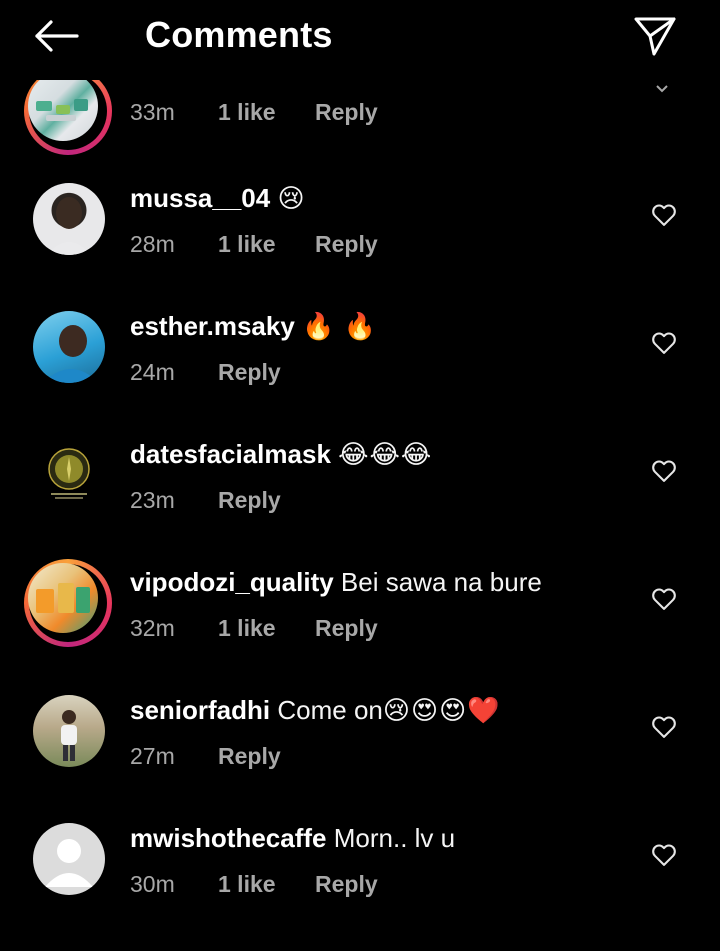  Describe the element at coordinates (205, 500) in the screenshot. I see `comment-meta: 23m Reply` at that location.